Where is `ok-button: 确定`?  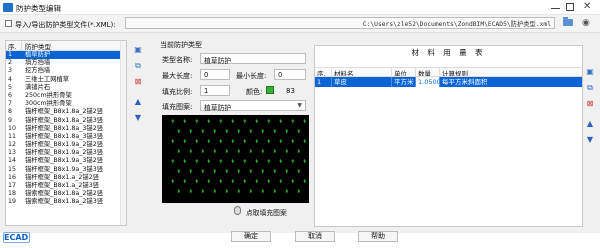 ok-button: 确定 is located at coordinates (251, 236).